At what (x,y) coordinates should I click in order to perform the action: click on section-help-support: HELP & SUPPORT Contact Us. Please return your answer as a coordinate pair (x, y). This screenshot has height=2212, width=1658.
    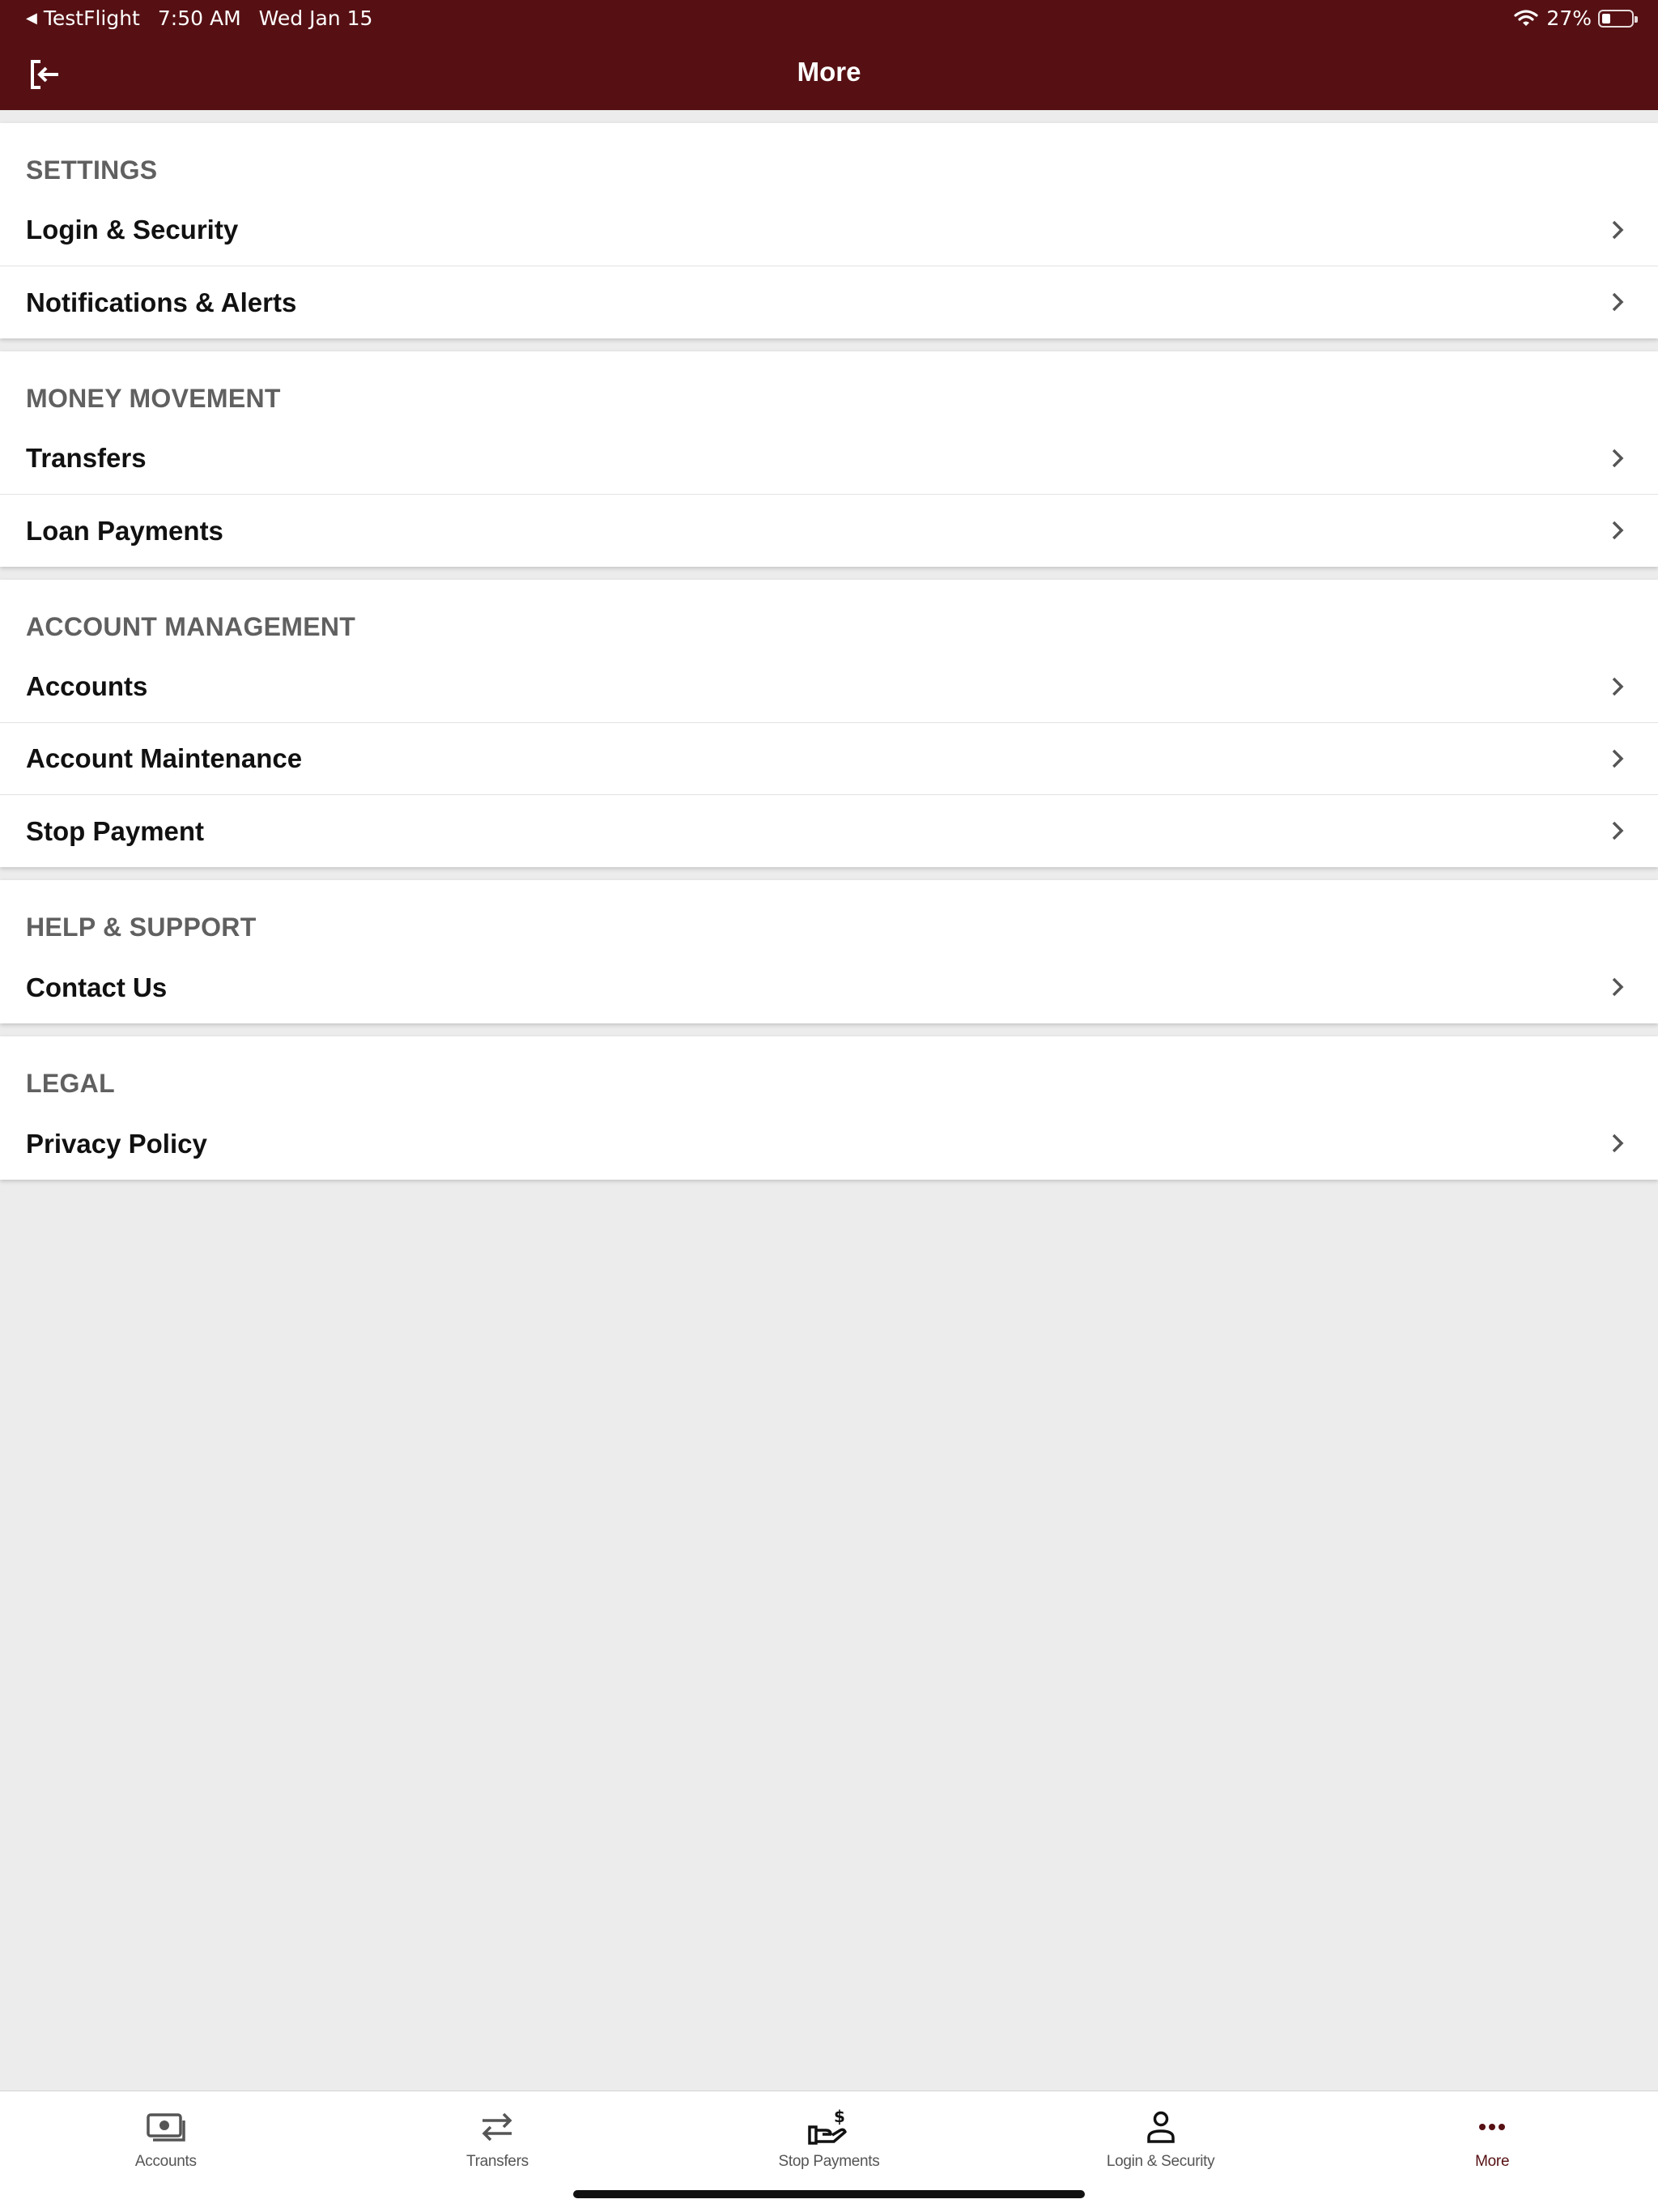
    Looking at the image, I should click on (829, 952).